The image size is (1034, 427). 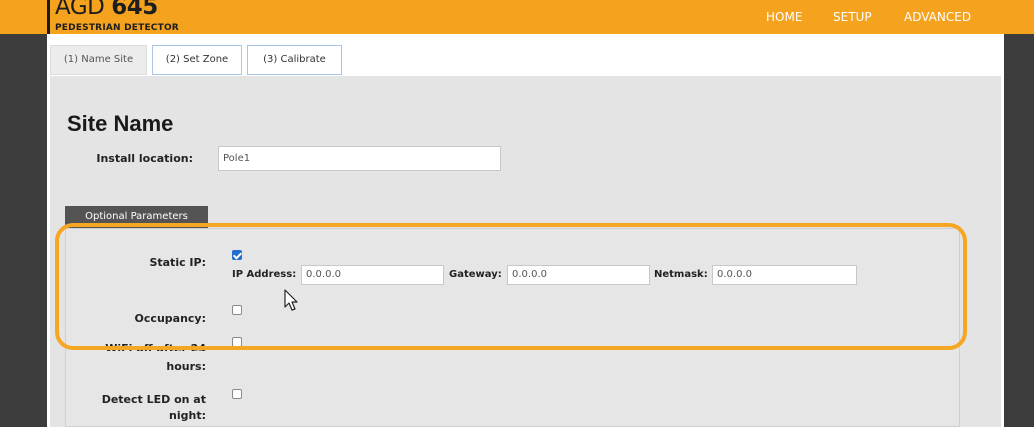 What do you see at coordinates (117, 28) in the screenshot?
I see `logo-subtitle: PEDESTRIAN DETECTOR` at bounding box center [117, 28].